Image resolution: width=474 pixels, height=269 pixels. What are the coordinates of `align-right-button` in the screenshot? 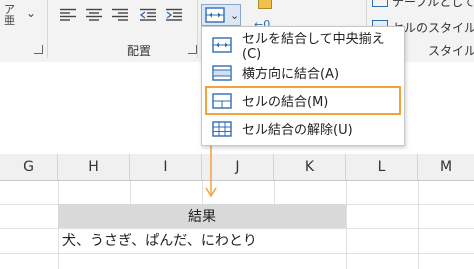 It's located at (120, 15).